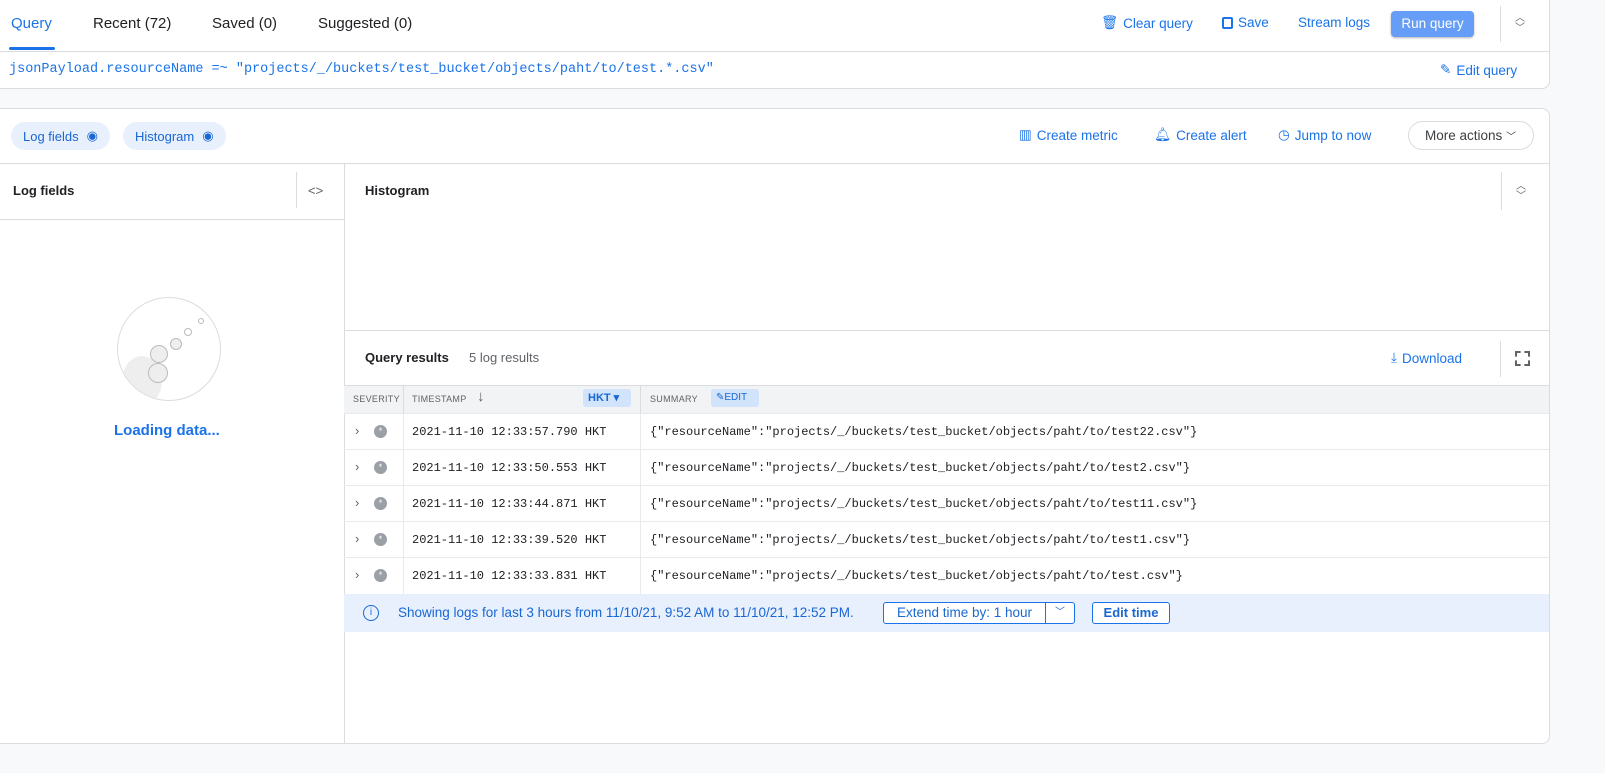 The image size is (1605, 773). I want to click on chevron-down-icon: ﹀, so click(1511, 137).